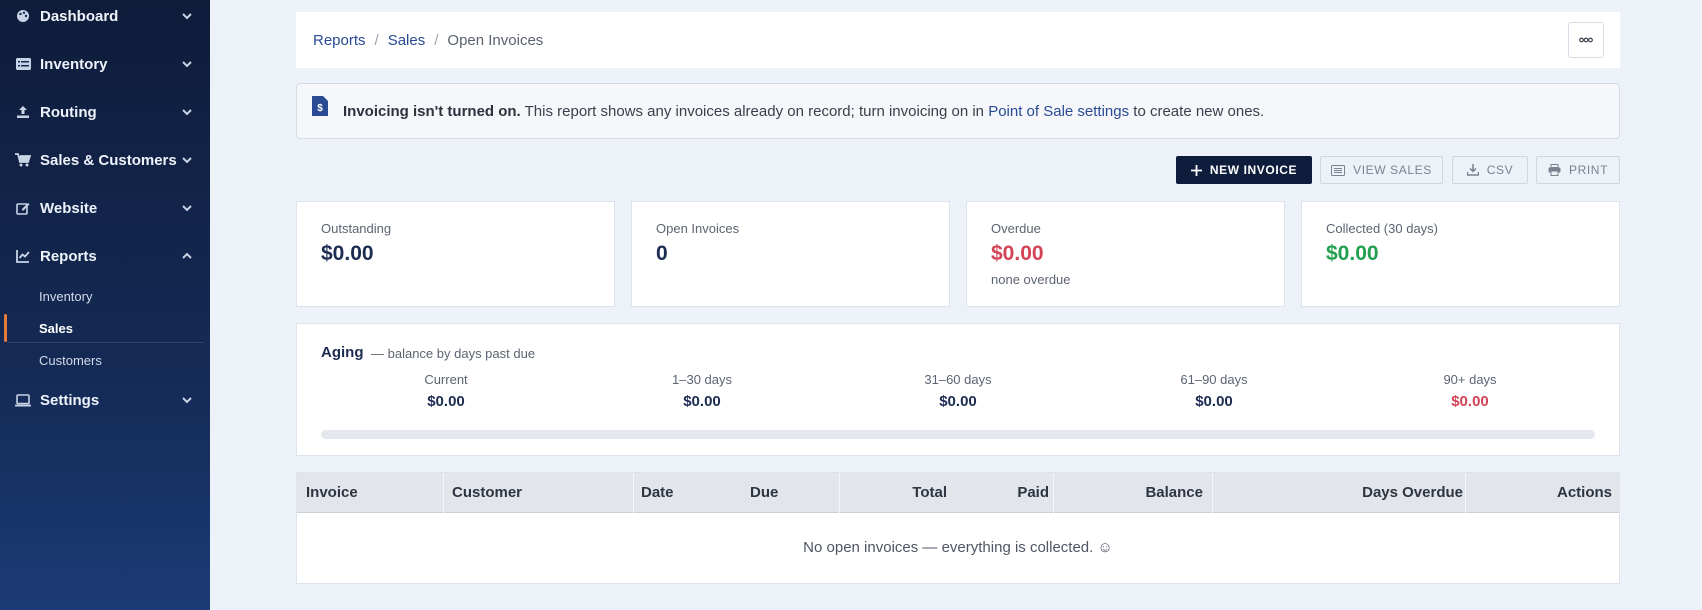  What do you see at coordinates (79, 16) in the screenshot?
I see `sidebar-item-label: Dashboard` at bounding box center [79, 16].